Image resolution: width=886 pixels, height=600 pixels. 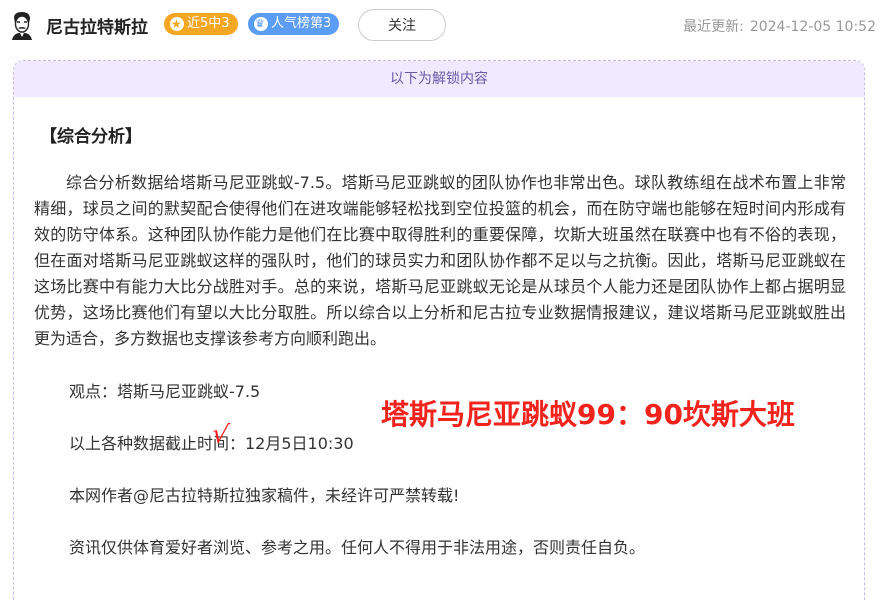 I want to click on last-updated-label: 最近更新:, so click(x=713, y=27).